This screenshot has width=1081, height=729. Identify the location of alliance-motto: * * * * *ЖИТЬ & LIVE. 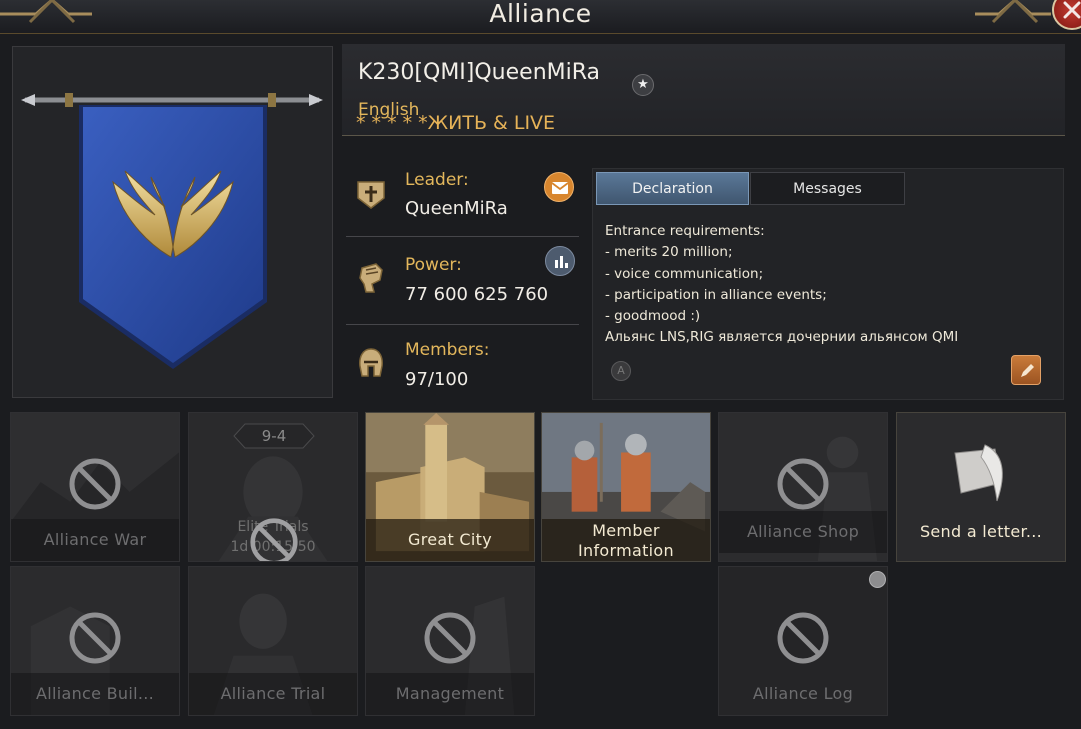
(456, 123).